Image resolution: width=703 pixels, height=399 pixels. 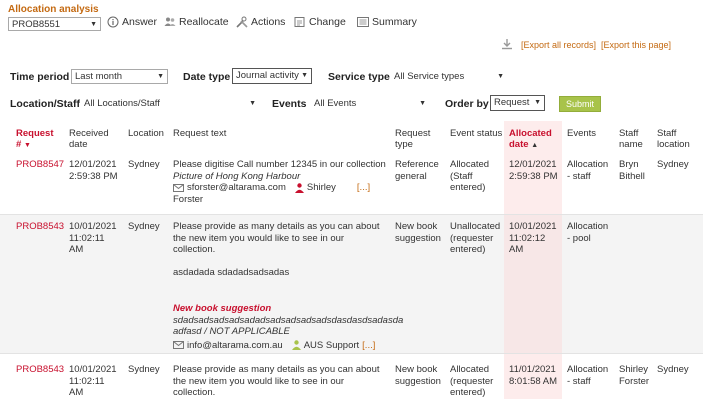 I want to click on row2-type1: New book, so click(x=416, y=226).